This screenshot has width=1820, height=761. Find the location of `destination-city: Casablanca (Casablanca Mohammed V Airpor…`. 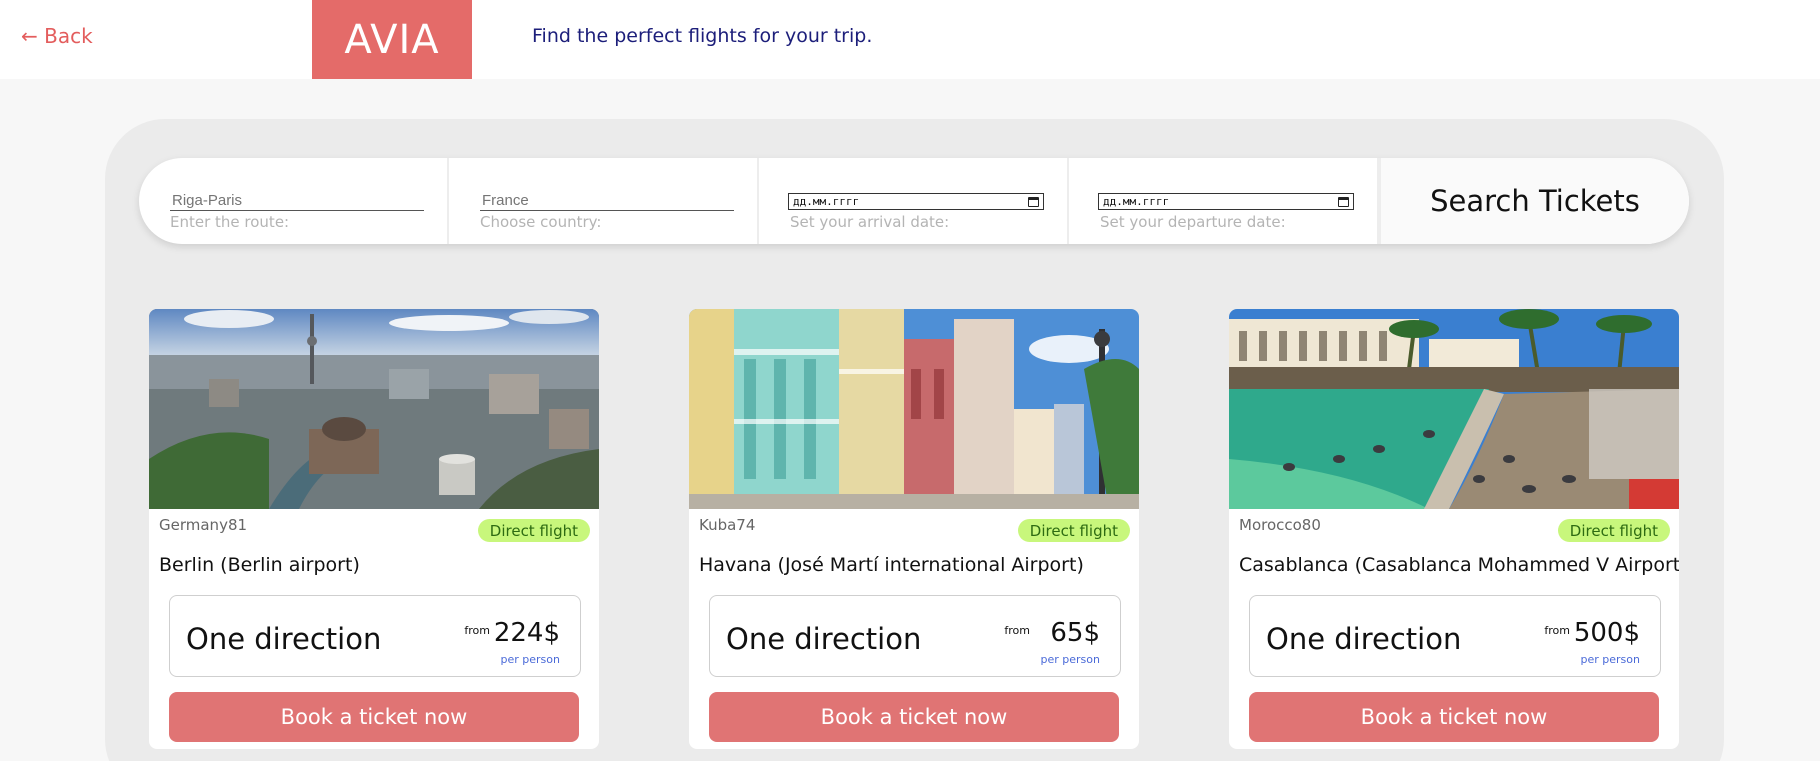

destination-city: Casablanca (Casablanca Mohammed V Airpor… is located at coordinates (1459, 565).